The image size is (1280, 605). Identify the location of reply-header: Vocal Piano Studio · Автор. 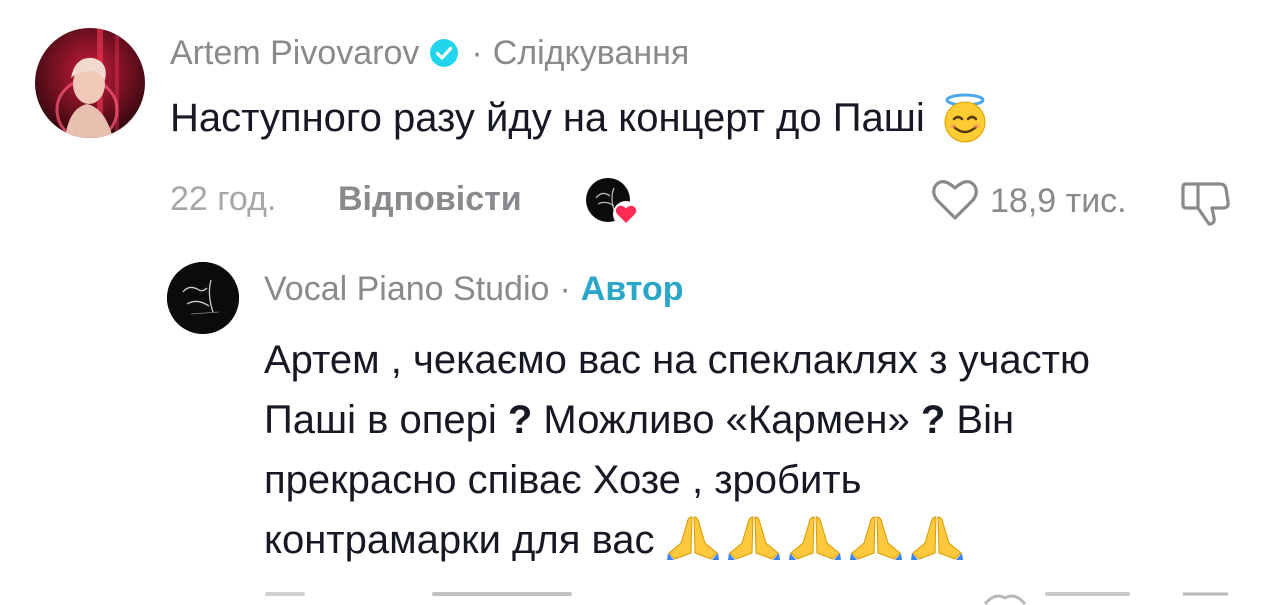
(474, 289).